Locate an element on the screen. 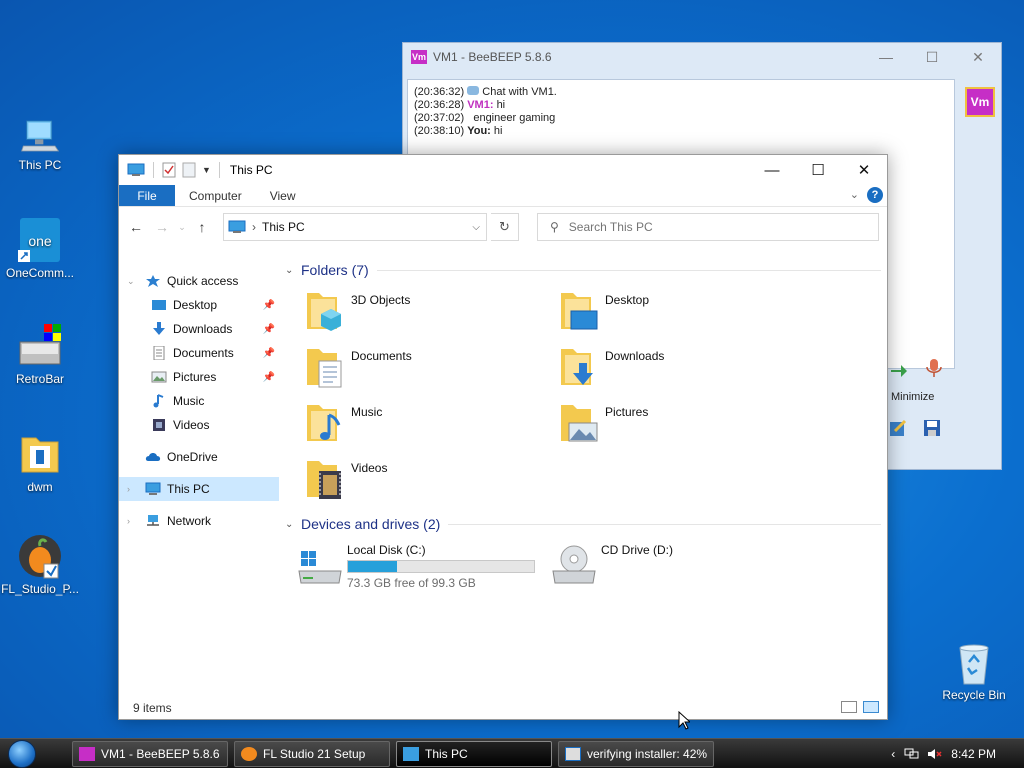 The height and width of the screenshot is (768, 1024). folders-group-header: ⌄ Folders (7) is located at coordinates (583, 270).